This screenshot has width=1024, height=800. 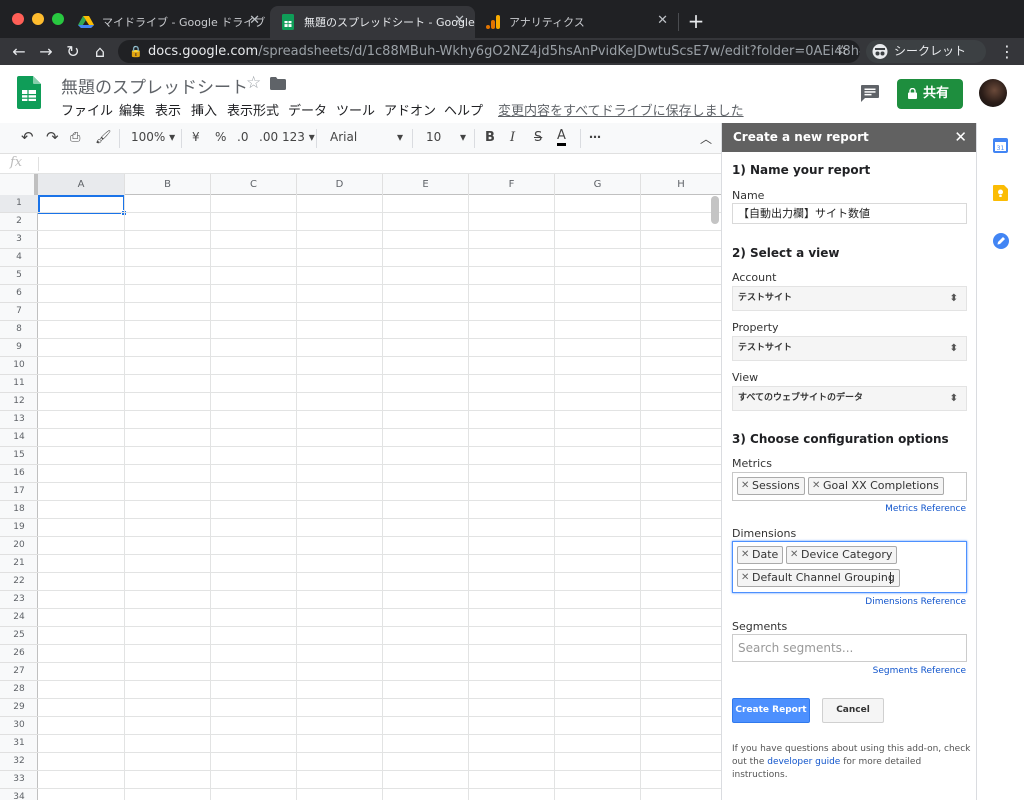 What do you see at coordinates (19, 384) in the screenshot?
I see `row-header: 11` at bounding box center [19, 384].